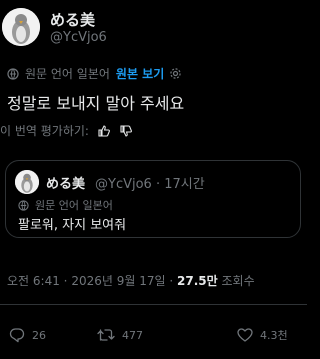 The image size is (320, 359). What do you see at coordinates (274, 335) in the screenshot?
I see `like-count: 4.3천` at bounding box center [274, 335].